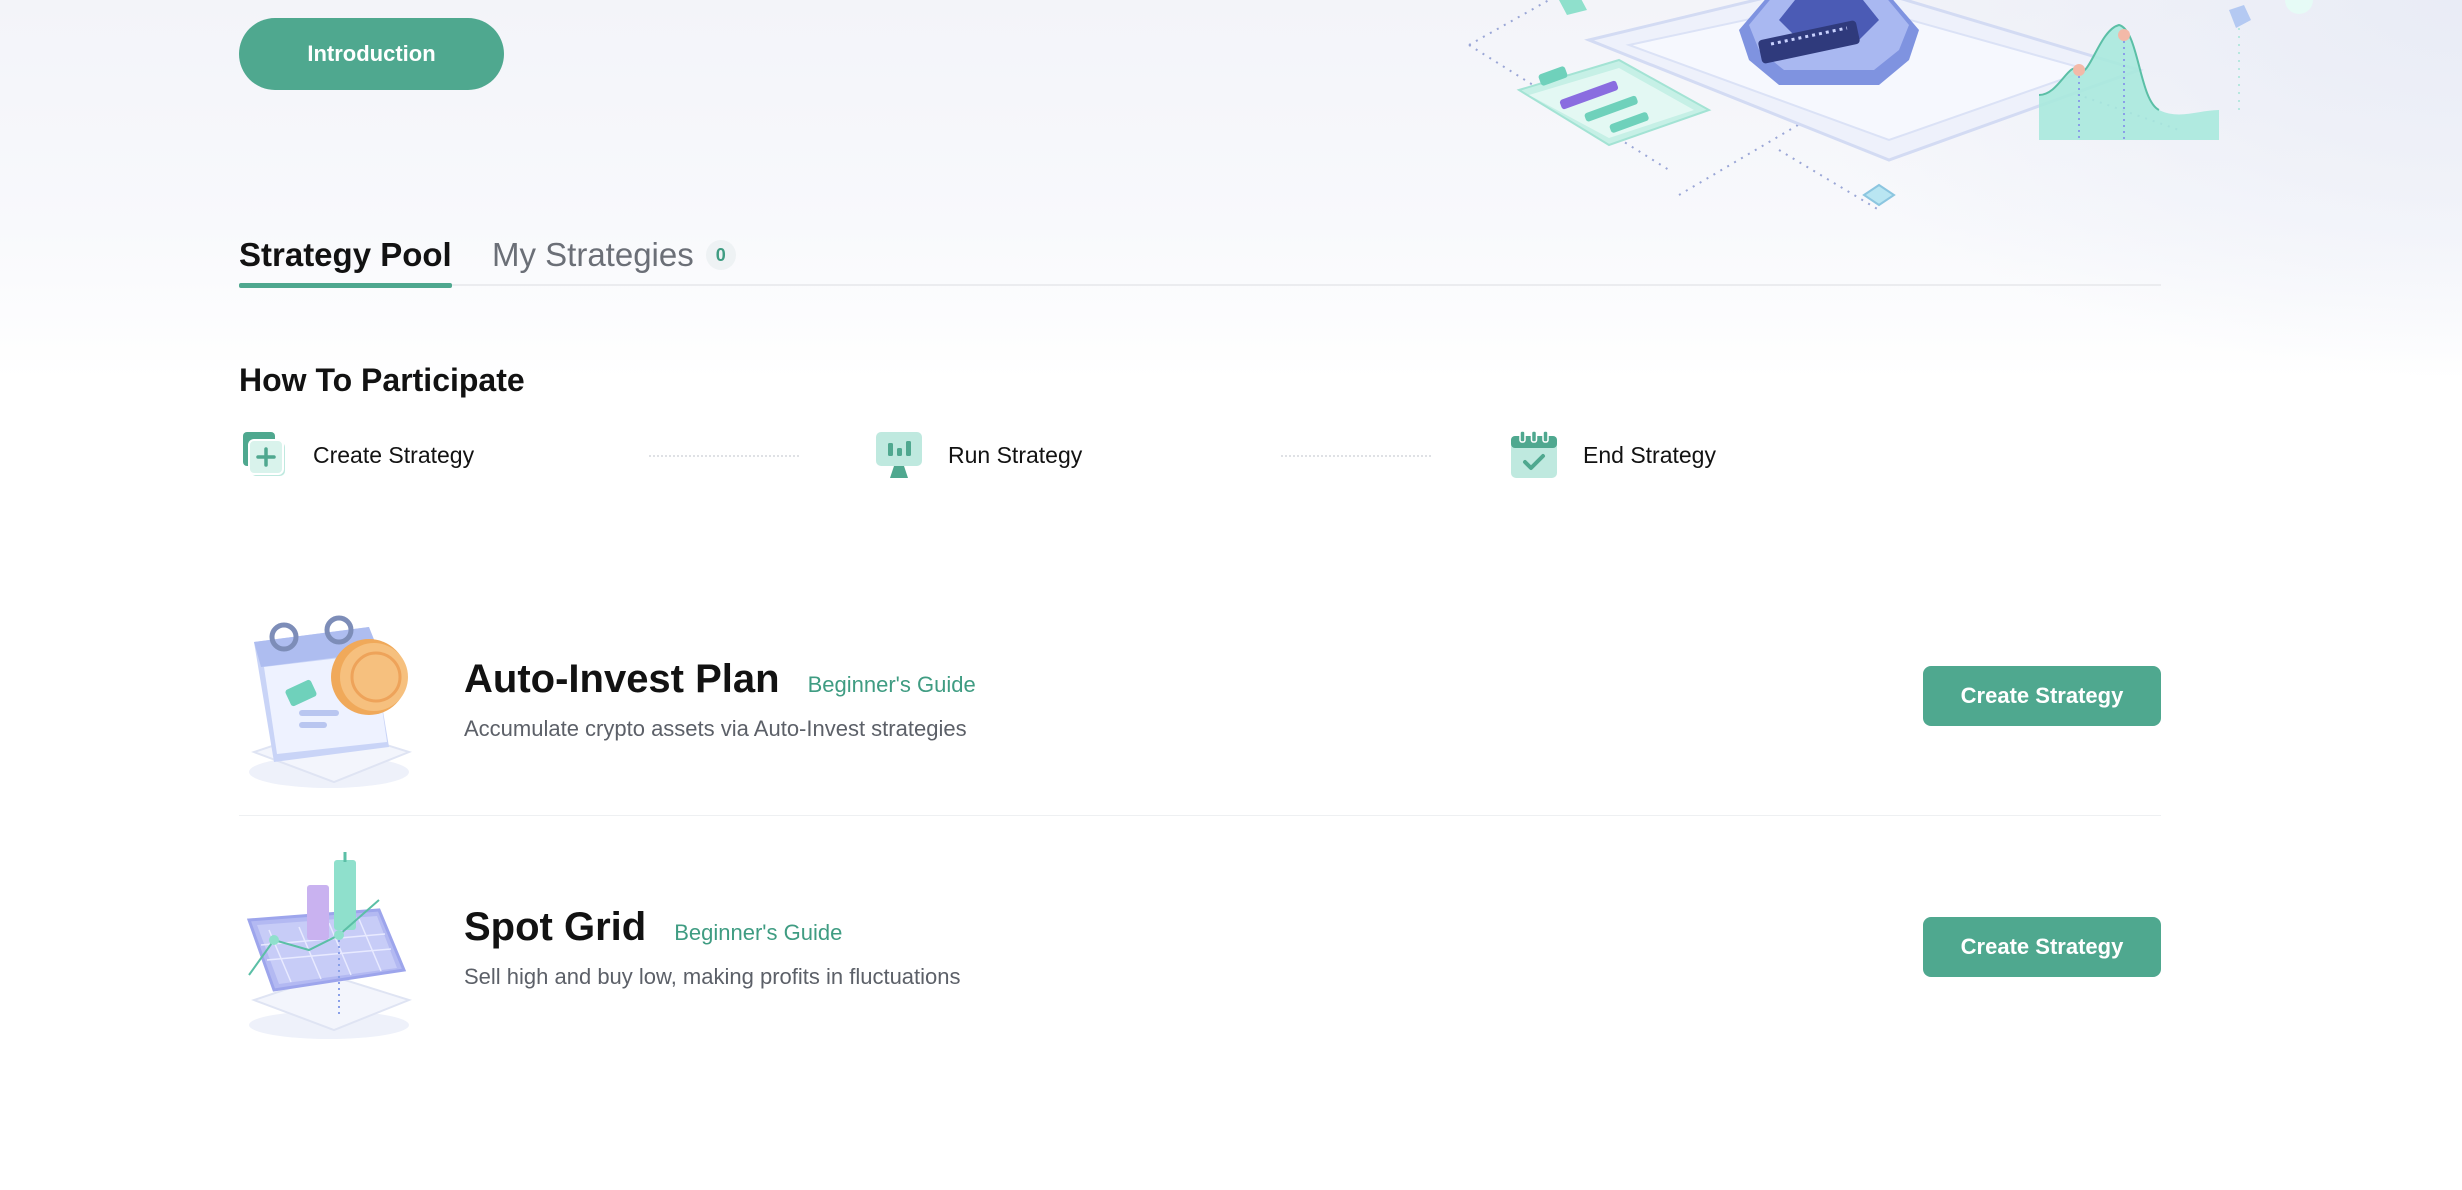  I want to click on how-to-participate-title: How To Participate, so click(382, 380).